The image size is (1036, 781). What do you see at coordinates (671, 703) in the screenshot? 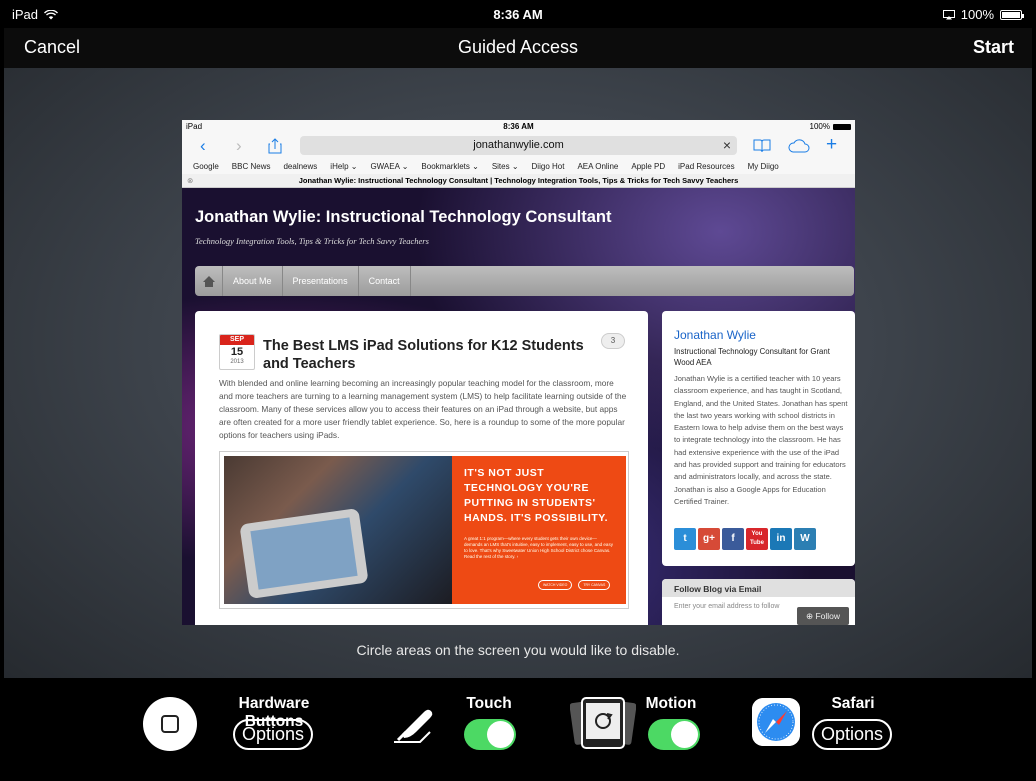
I see `motion-label: Motion` at bounding box center [671, 703].